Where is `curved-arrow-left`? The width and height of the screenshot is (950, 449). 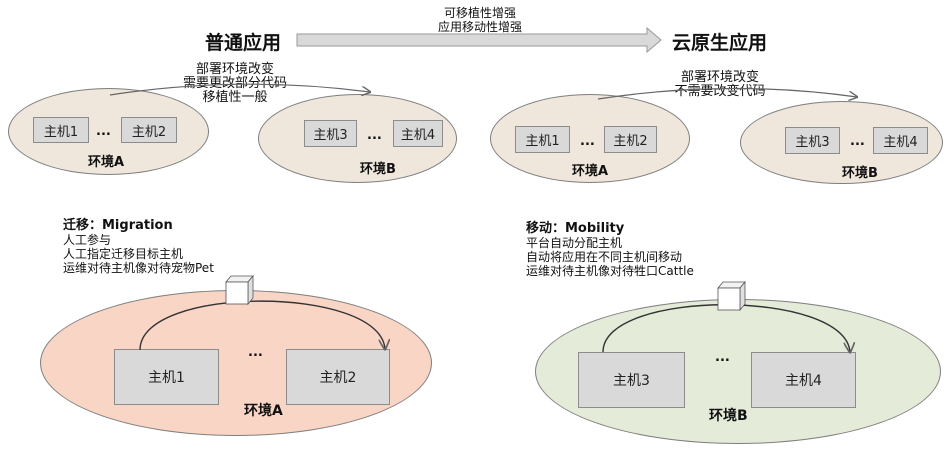 curved-arrow-left is located at coordinates (239, 89).